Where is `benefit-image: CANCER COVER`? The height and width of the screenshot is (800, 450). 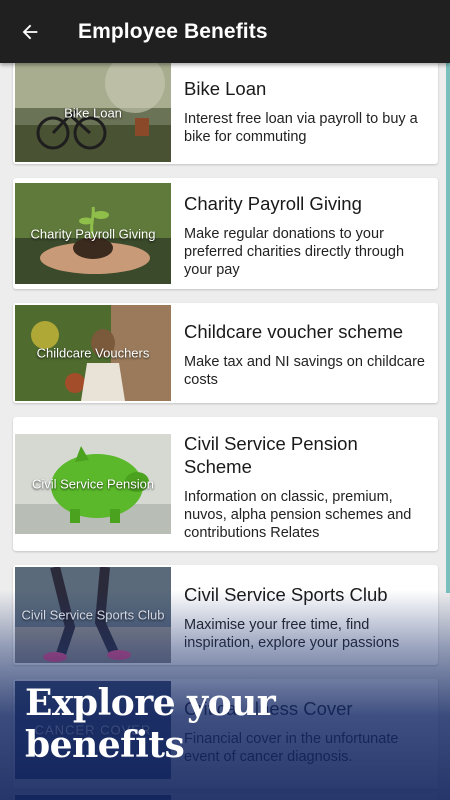 benefit-image: CANCER COVER is located at coordinates (93, 730).